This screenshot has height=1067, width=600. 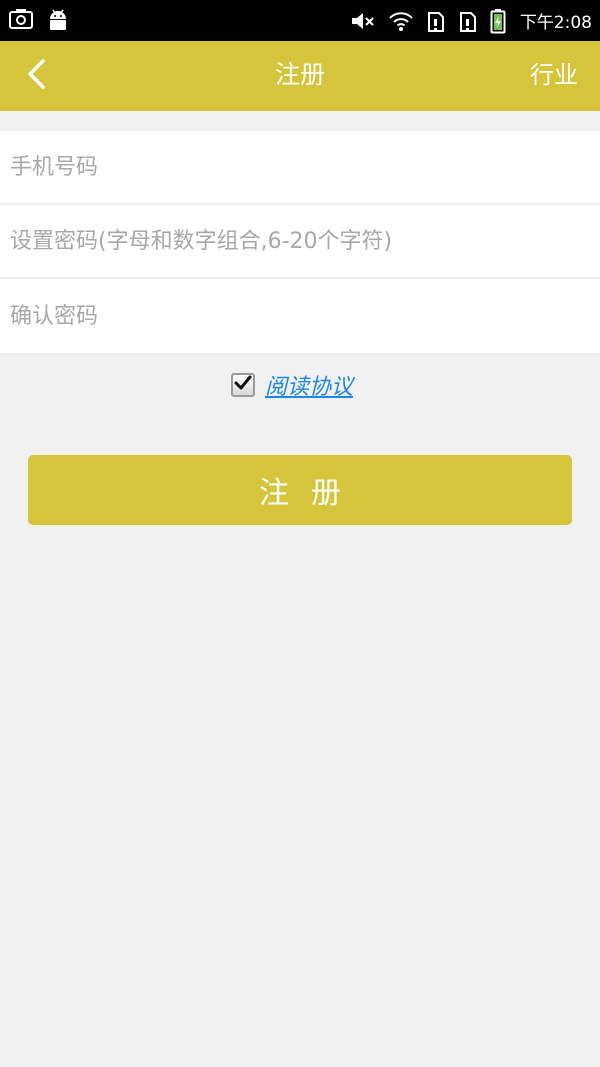 What do you see at coordinates (58, 22) in the screenshot?
I see `android-icon` at bounding box center [58, 22].